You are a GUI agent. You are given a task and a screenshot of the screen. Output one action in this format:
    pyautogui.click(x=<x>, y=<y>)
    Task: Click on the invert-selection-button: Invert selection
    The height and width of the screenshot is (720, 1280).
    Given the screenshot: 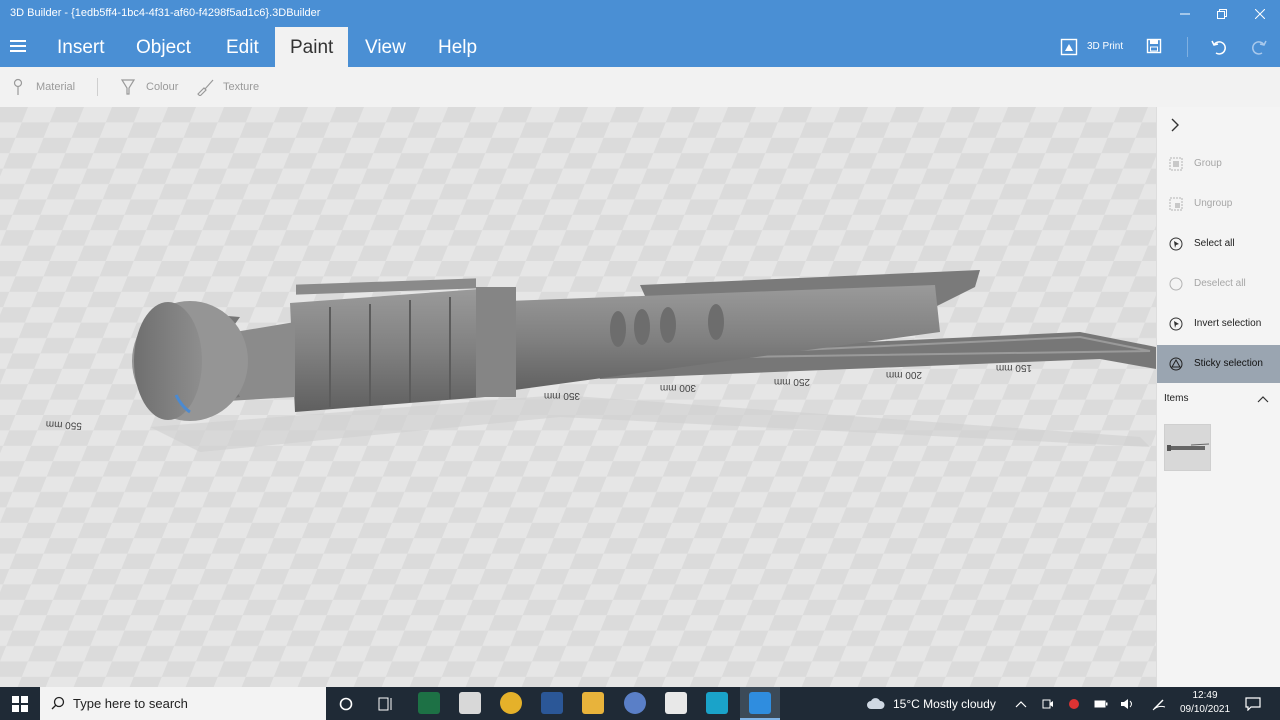 What is the action you would take?
    pyautogui.click(x=1218, y=324)
    